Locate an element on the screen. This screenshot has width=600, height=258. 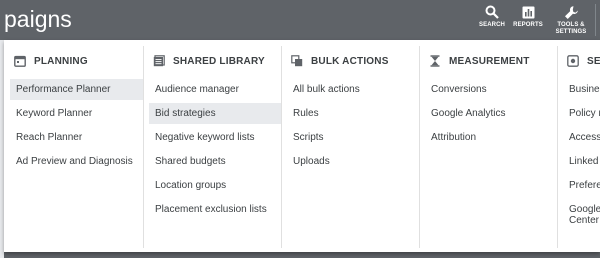
menu-item-policy-manager: Policy m is located at coordinates (581, 113).